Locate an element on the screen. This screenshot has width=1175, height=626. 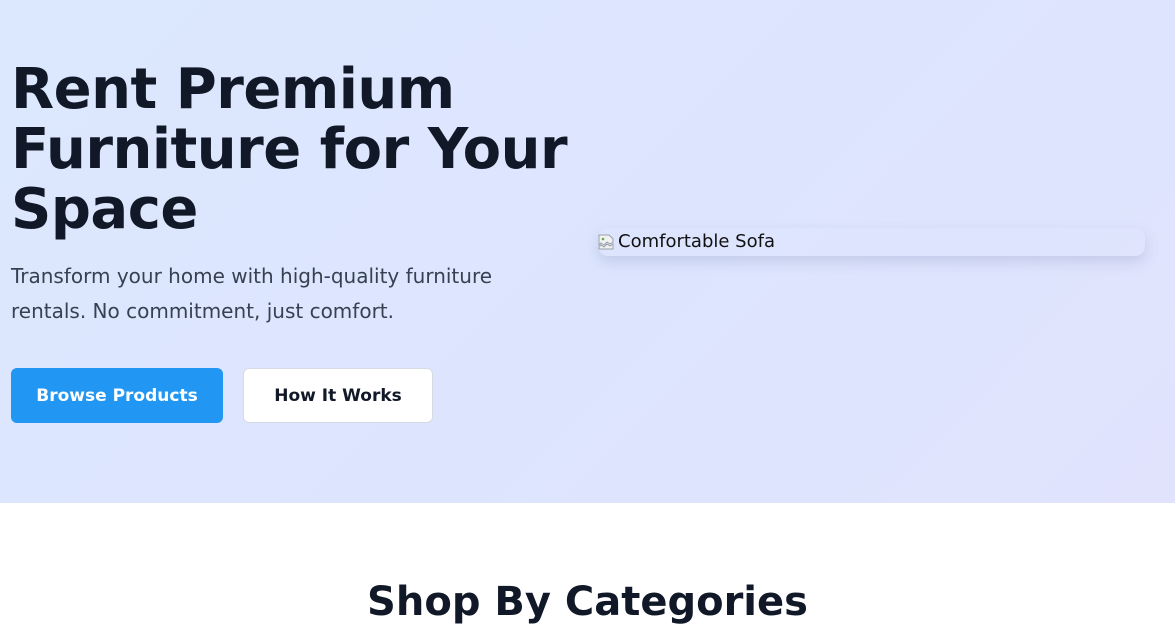
hero-image: Comfortable Sofa is located at coordinates (871, 242).